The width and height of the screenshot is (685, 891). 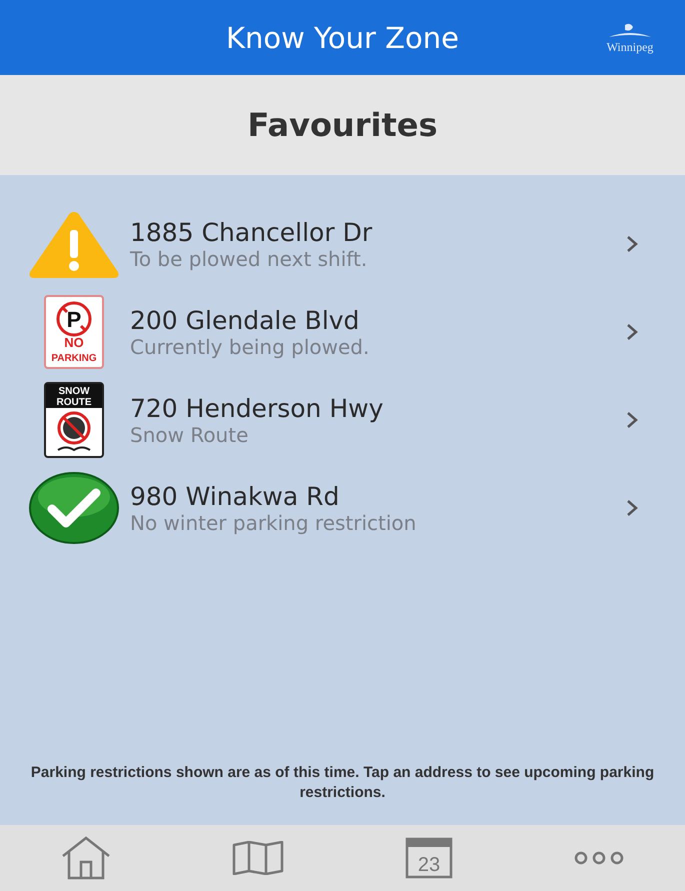 I want to click on page-title: Favourites, so click(x=343, y=125).